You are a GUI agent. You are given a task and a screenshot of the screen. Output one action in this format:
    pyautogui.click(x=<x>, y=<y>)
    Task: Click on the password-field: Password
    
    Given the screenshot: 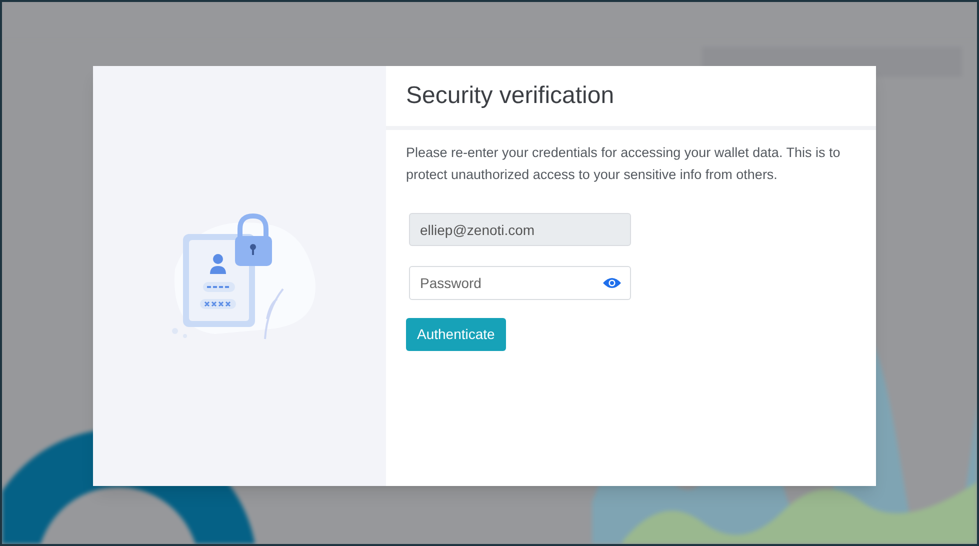 What is the action you would take?
    pyautogui.click(x=520, y=283)
    